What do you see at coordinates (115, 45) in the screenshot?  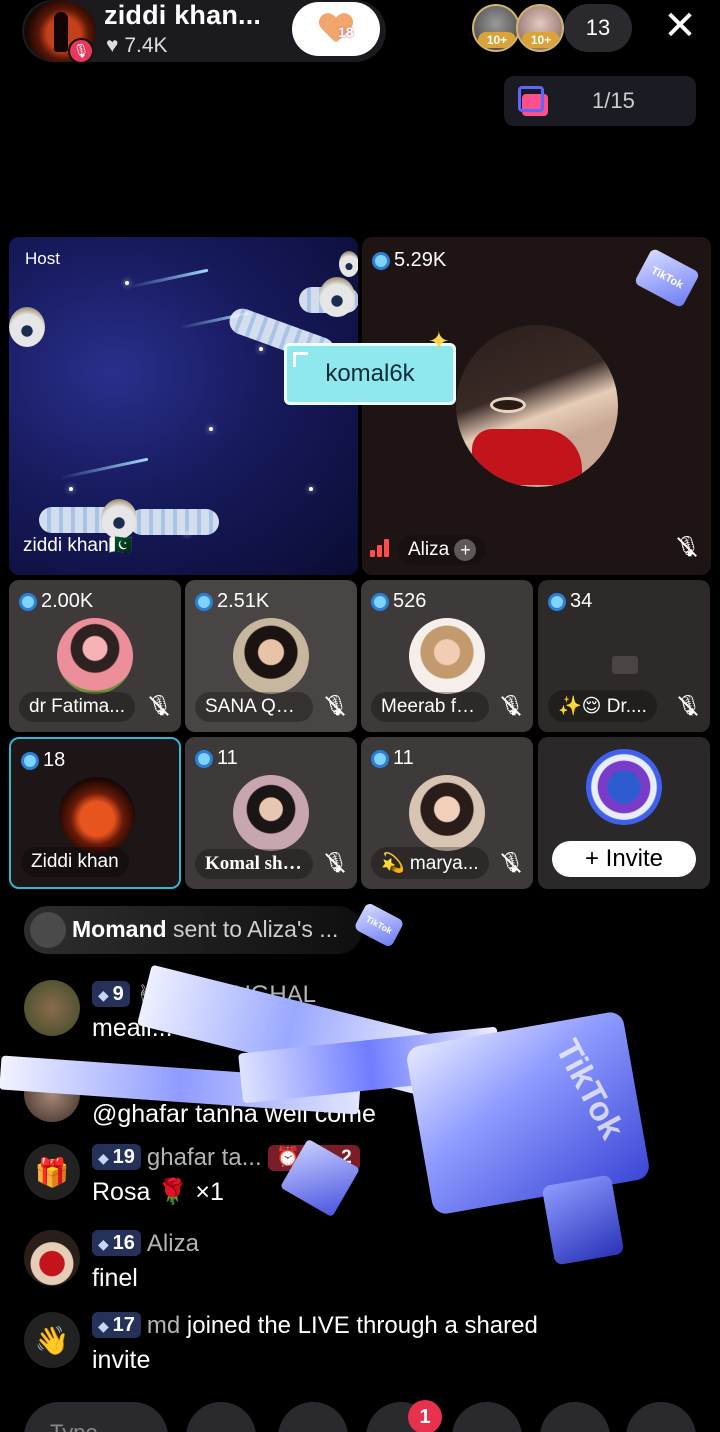 I see `heart-icon: ♥` at bounding box center [115, 45].